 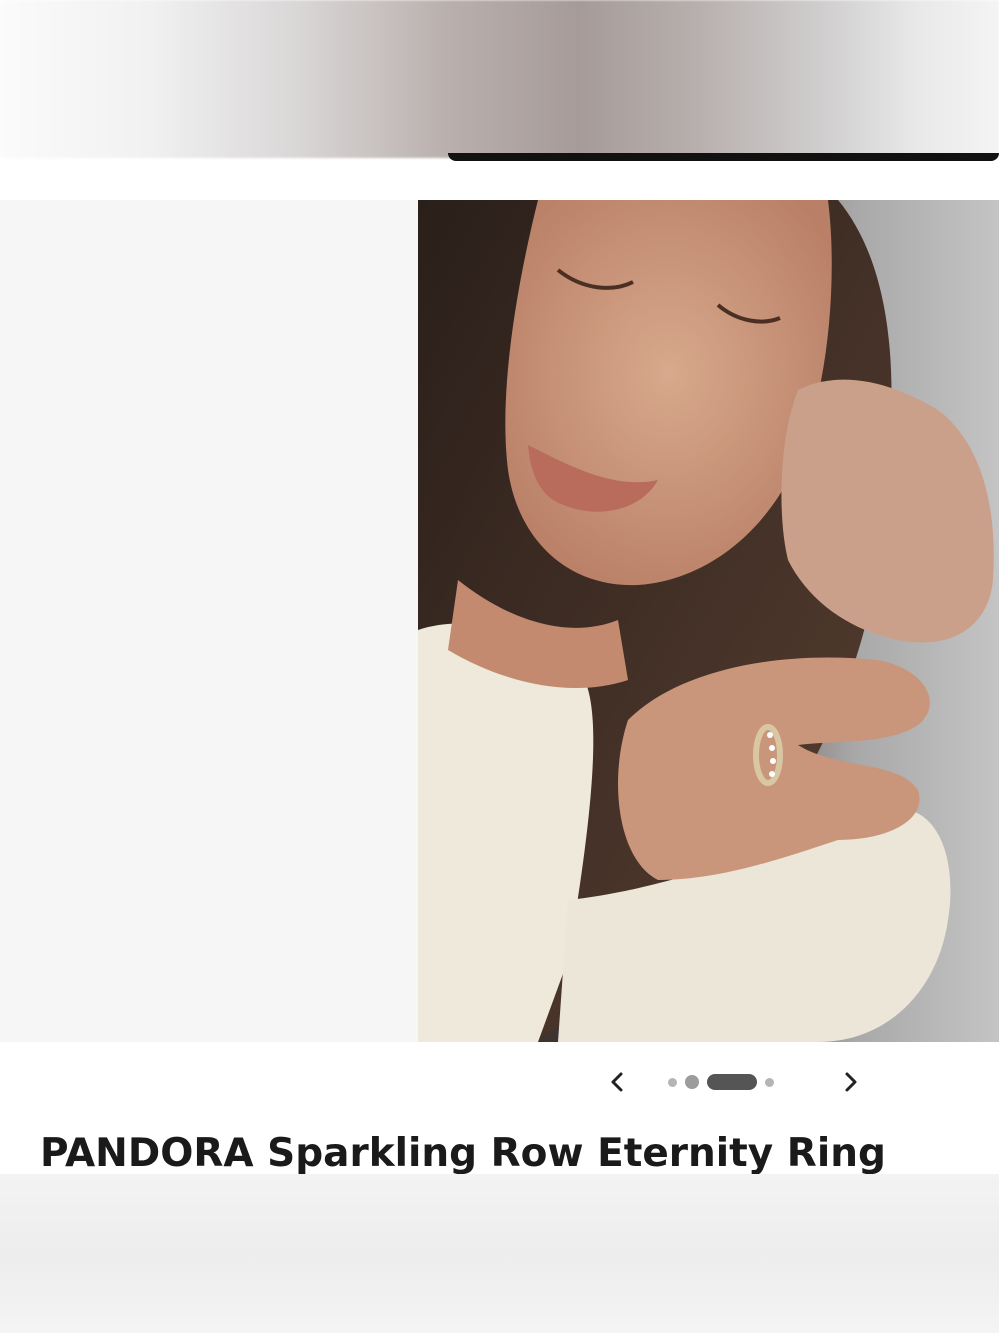 What do you see at coordinates (463, 1152) in the screenshot?
I see `product-title: PANDORA Sparkling Row Eternity Ring` at bounding box center [463, 1152].